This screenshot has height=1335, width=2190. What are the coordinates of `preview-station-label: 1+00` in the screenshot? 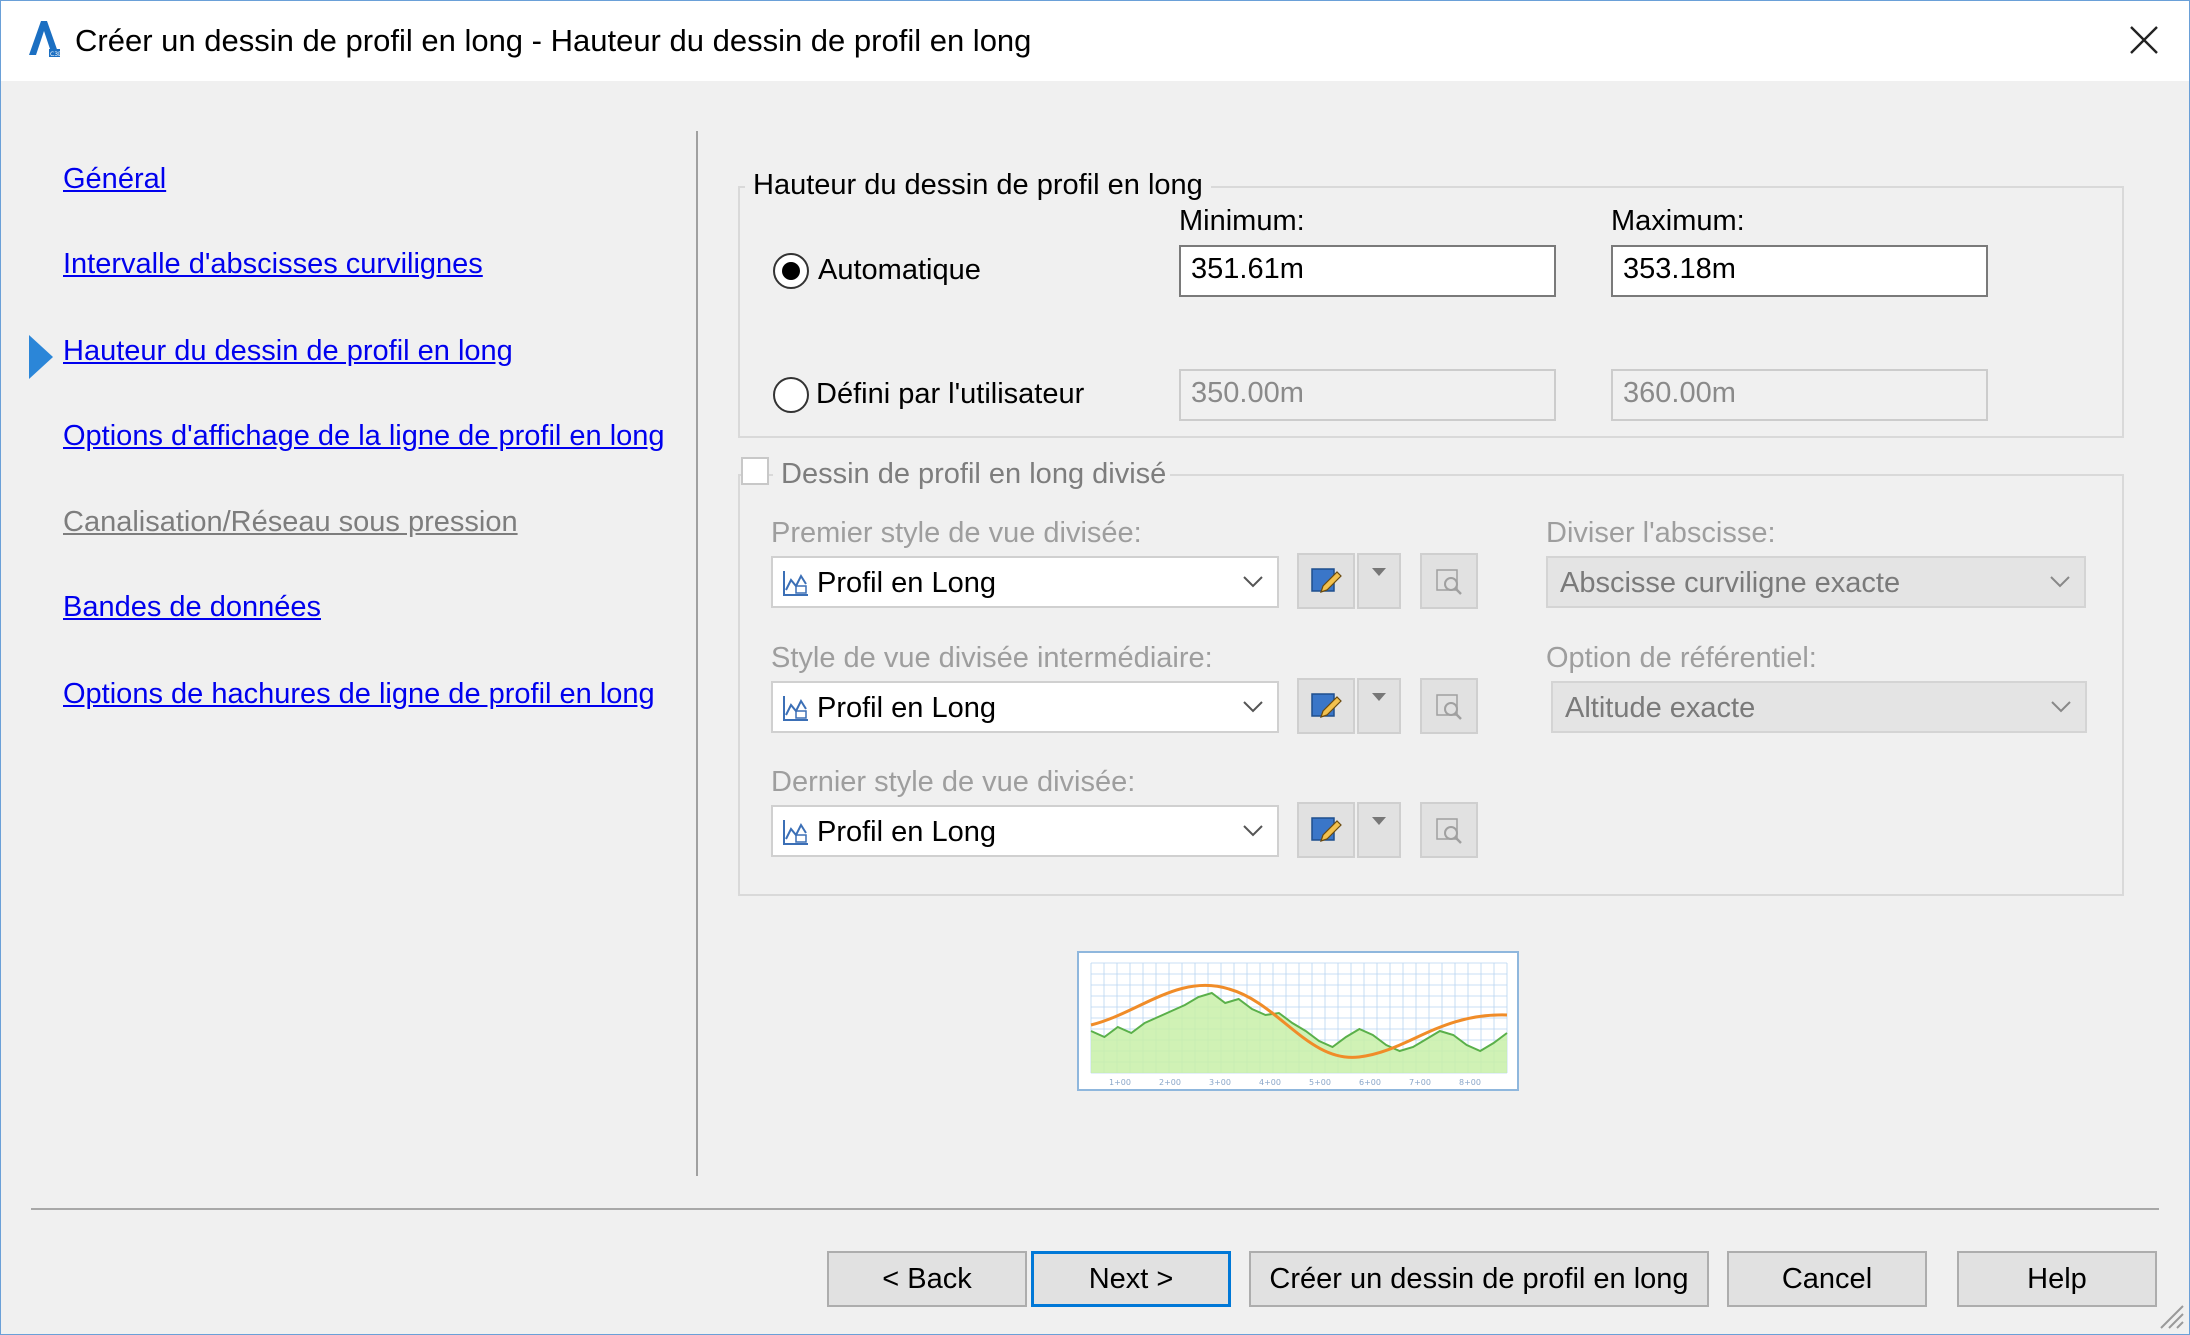 It's located at (1120, 1082).